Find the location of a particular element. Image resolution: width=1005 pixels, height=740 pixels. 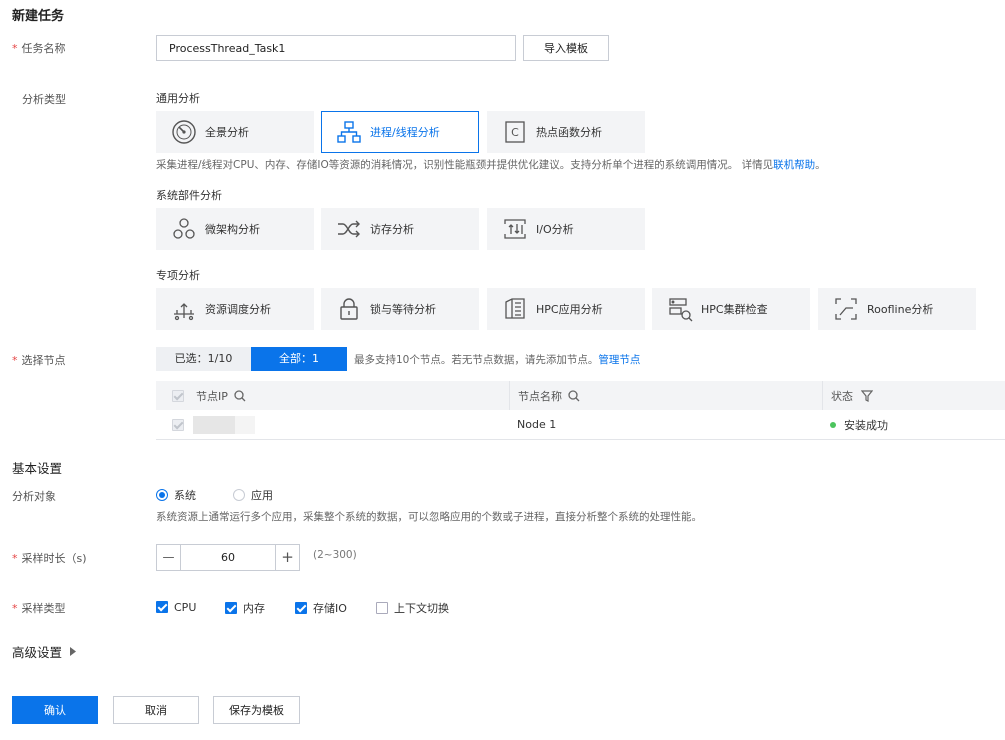

node-name-cell: Node 1 is located at coordinates (537, 424).